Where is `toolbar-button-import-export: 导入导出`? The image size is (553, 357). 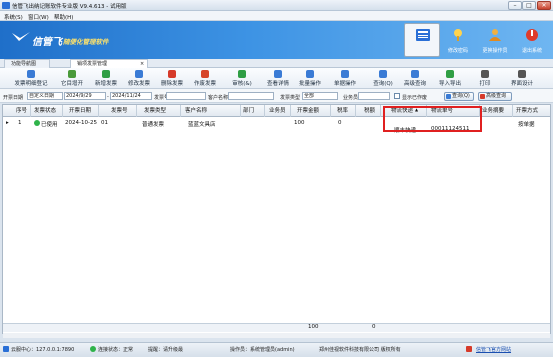
toolbar-button-import-export: 导入导出 is located at coordinates (450, 78).